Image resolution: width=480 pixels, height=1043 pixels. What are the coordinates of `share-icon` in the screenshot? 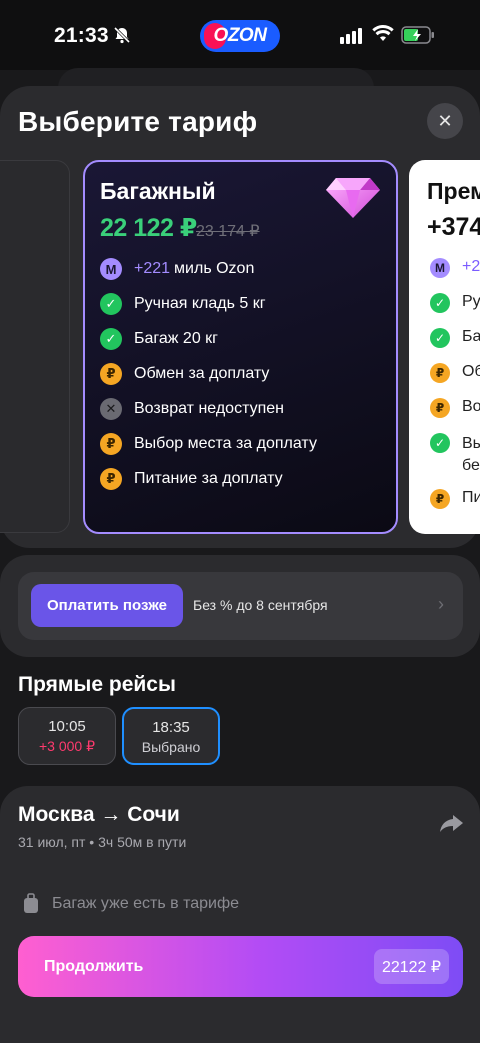 It's located at (451, 824).